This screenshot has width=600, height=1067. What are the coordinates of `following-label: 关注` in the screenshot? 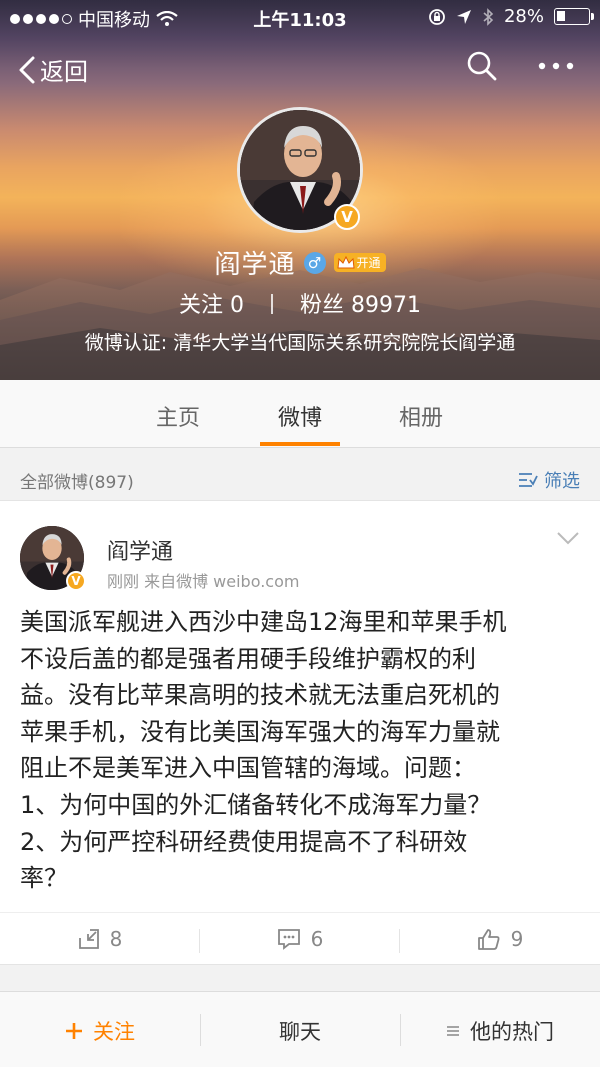 It's located at (200, 305).